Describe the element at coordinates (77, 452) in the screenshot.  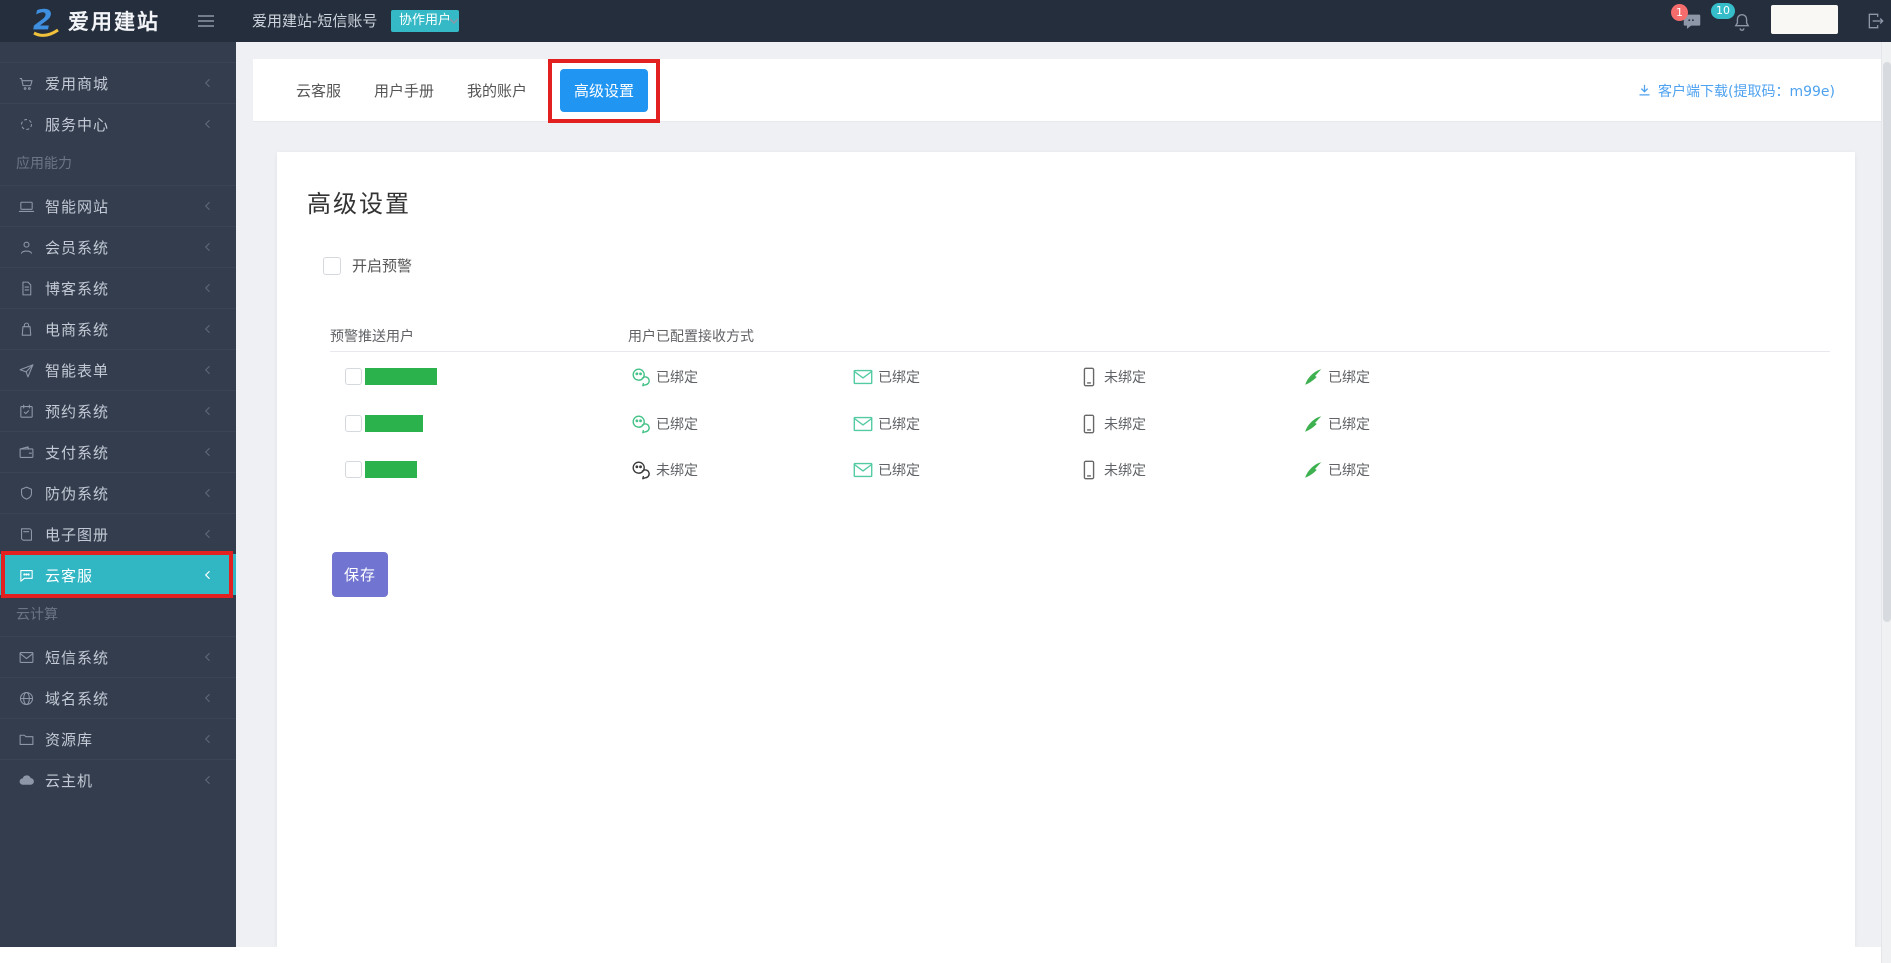
I see `sidebar-item-label: 支付系统` at that location.